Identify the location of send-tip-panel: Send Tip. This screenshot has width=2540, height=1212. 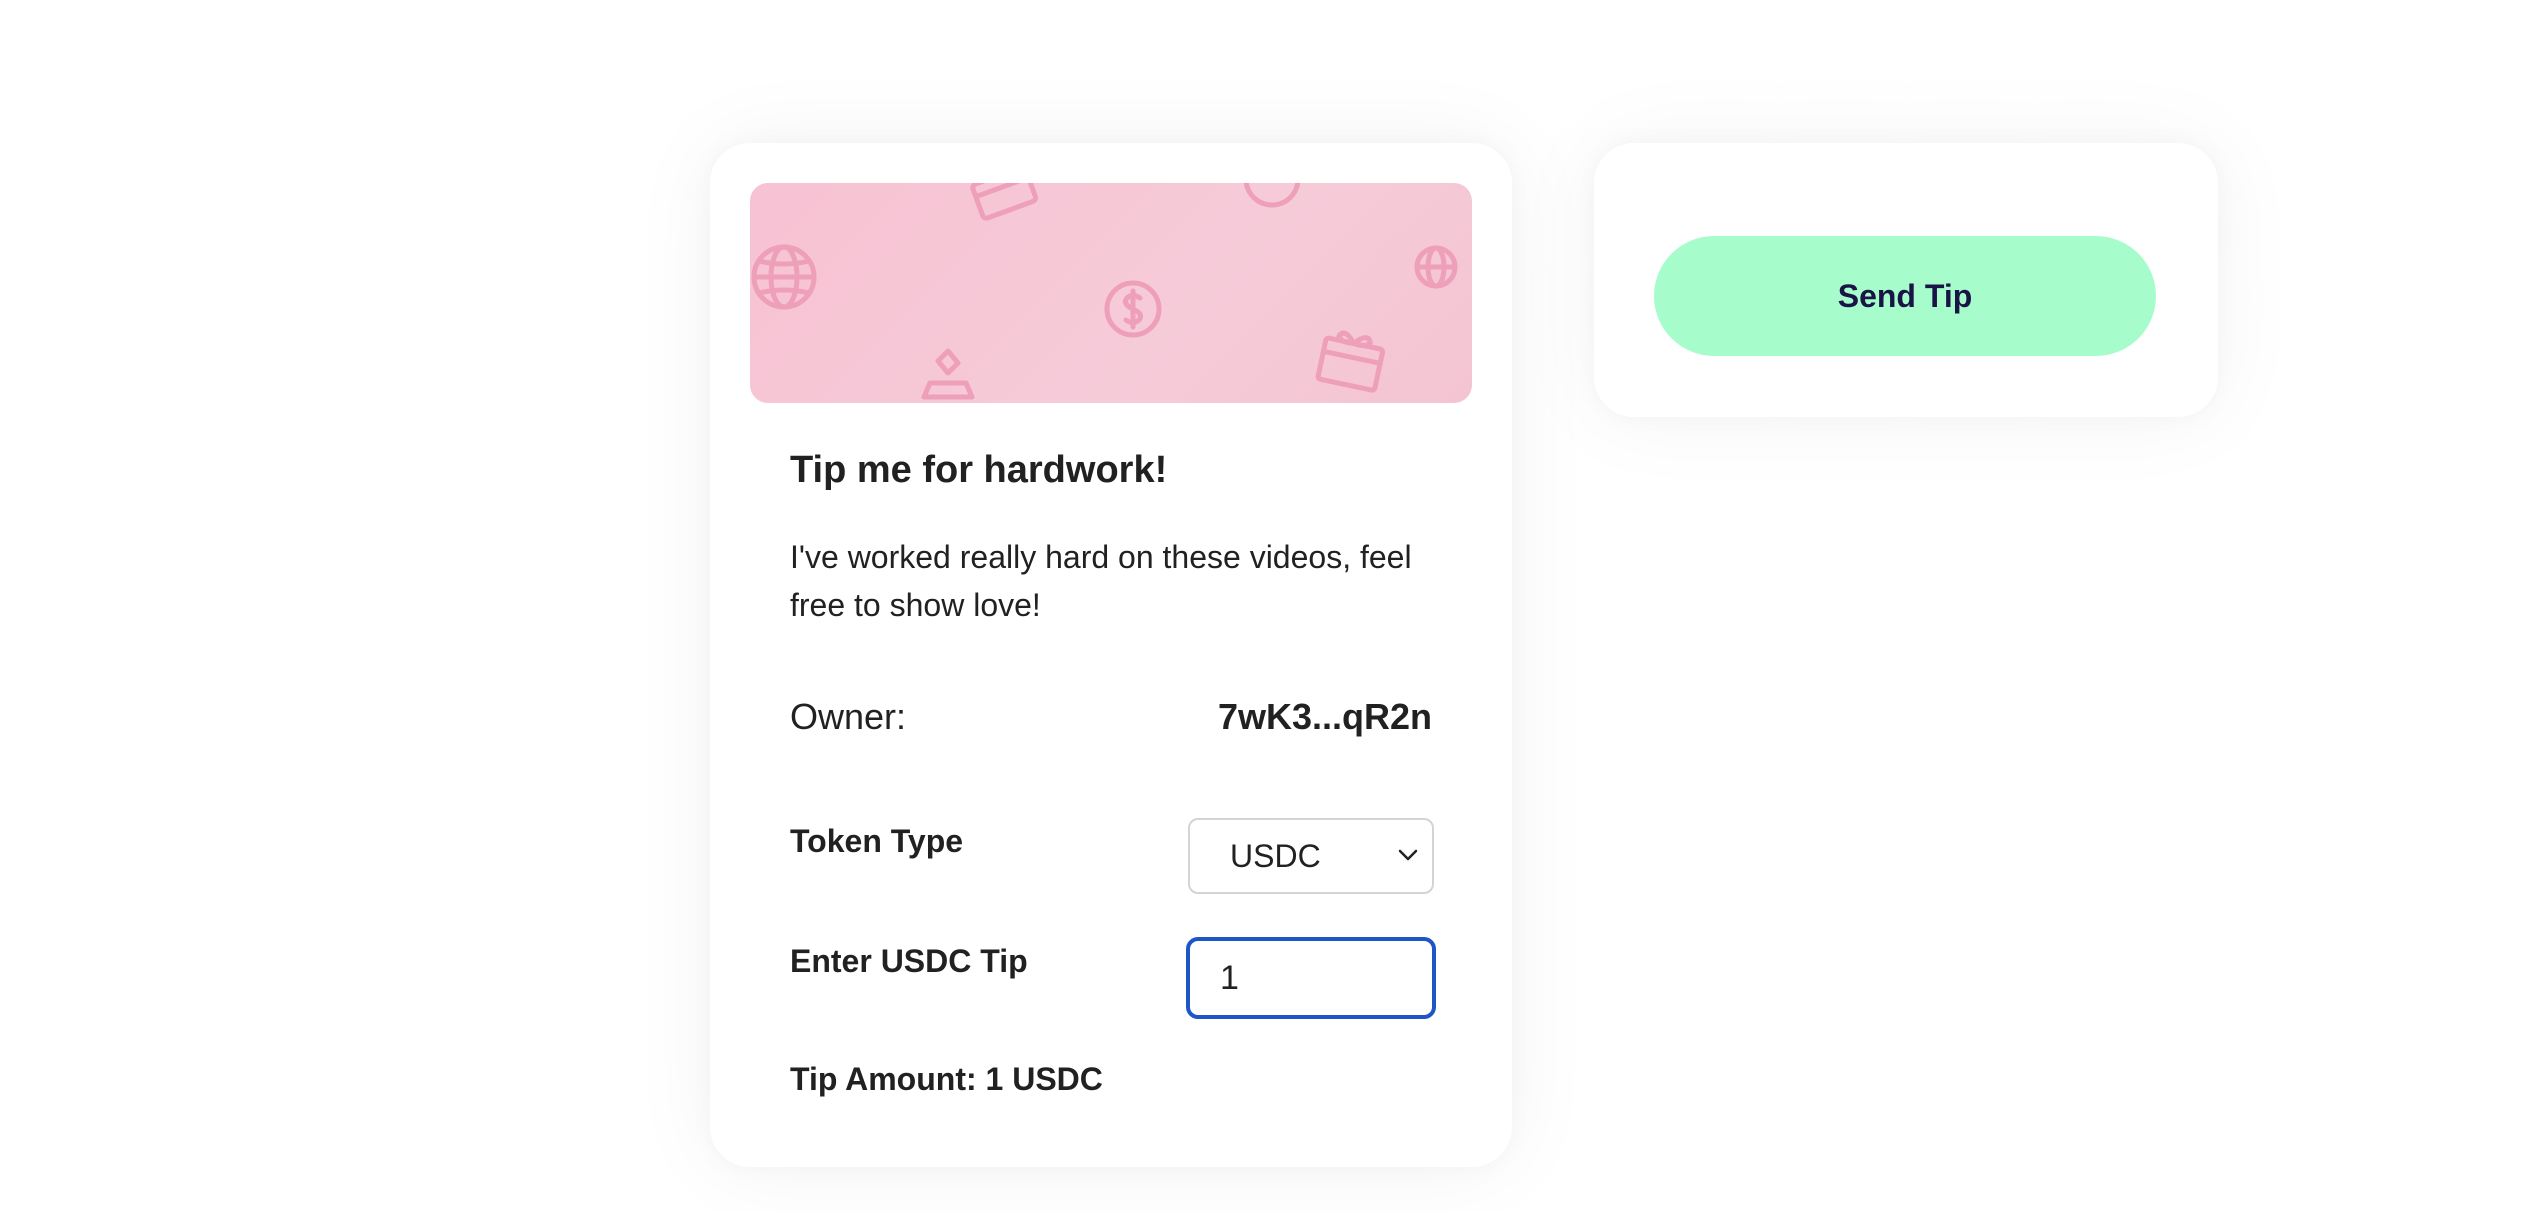
(1906, 280).